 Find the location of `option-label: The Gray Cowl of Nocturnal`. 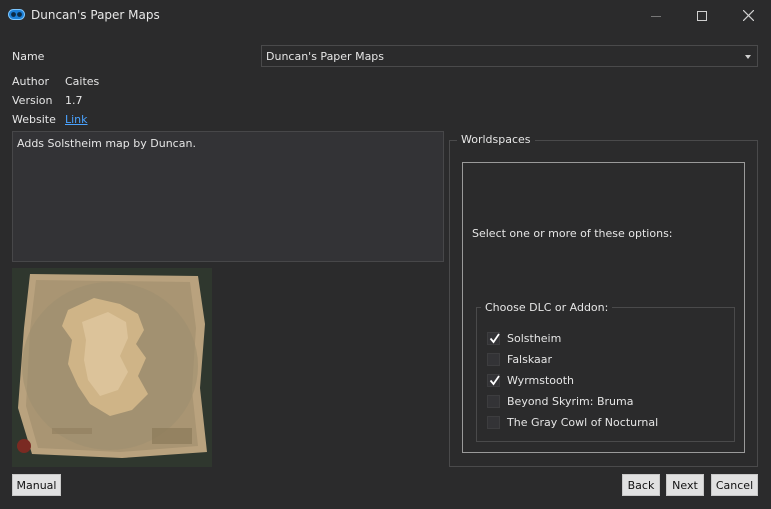

option-label: The Gray Cowl of Nocturnal is located at coordinates (583, 422).